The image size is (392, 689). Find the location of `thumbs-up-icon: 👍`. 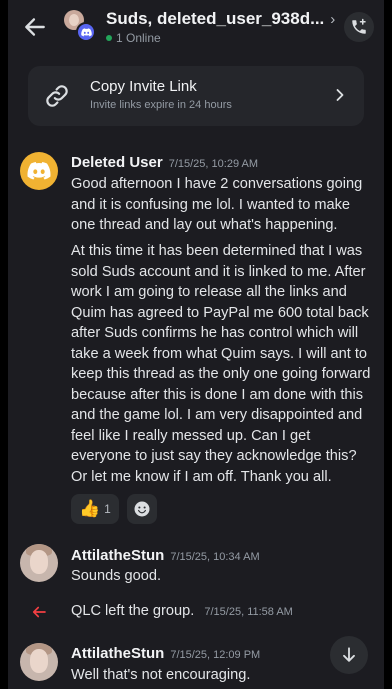

thumbs-up-icon: 👍 is located at coordinates (90, 508).